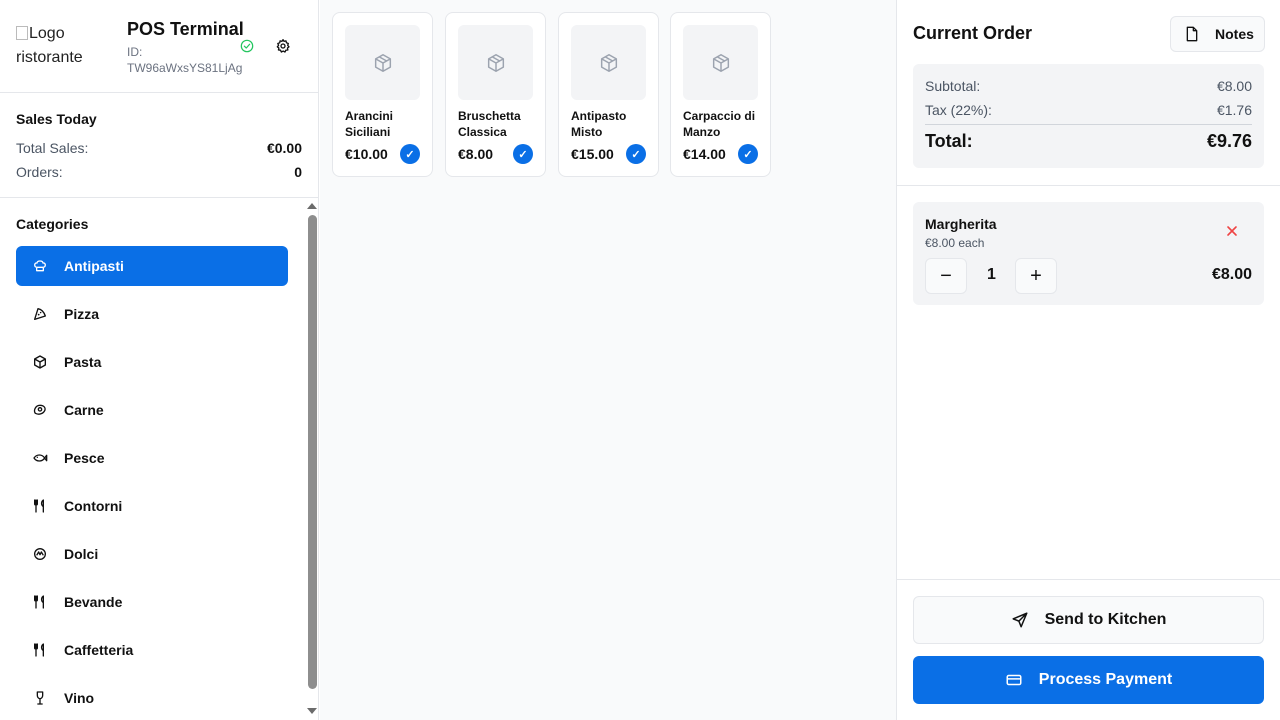 The image size is (1280, 720). Describe the element at coordinates (56, 119) in the screenshot. I see `sales-title: Sales Today` at that location.